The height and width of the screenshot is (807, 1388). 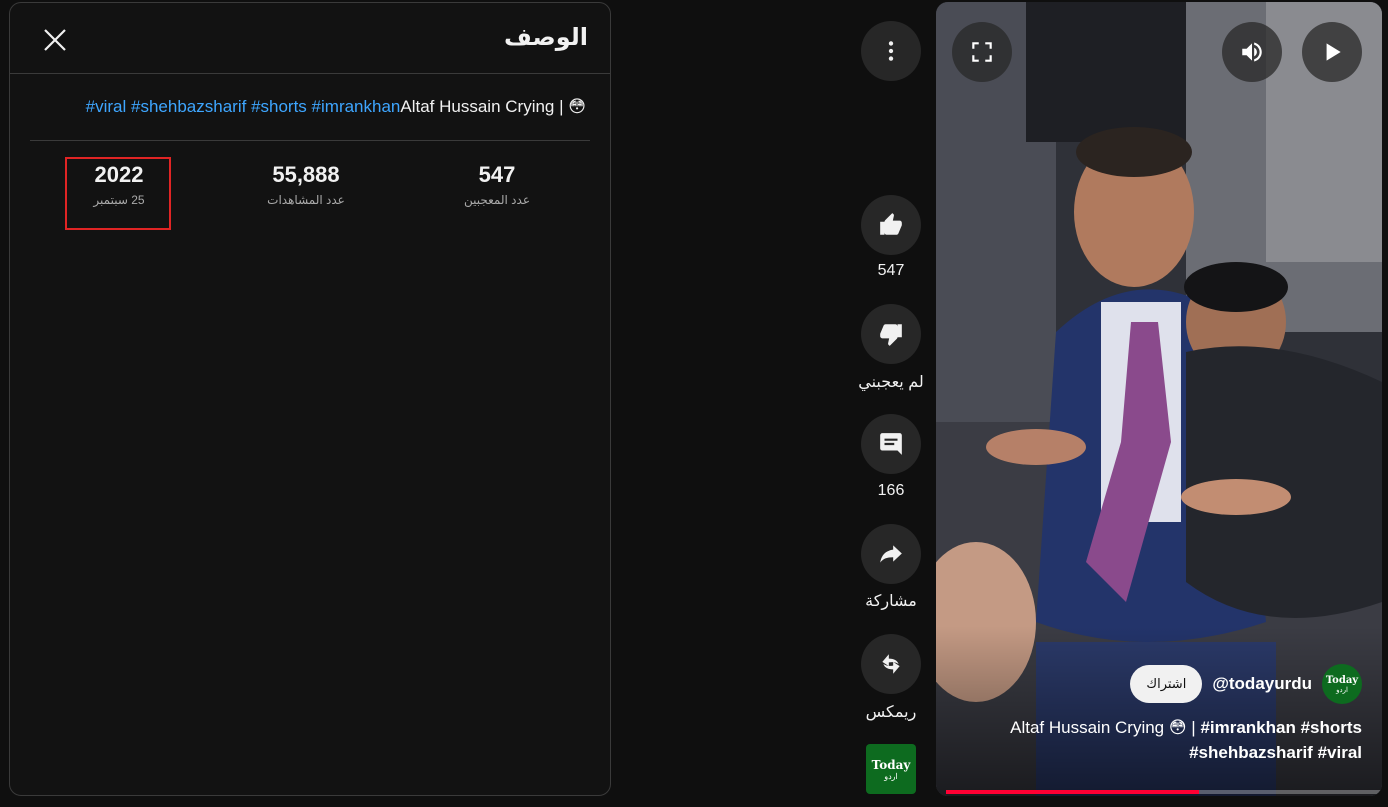 What do you see at coordinates (356, 106) in the screenshot?
I see `hashtag-imrankhan: #imrankhan` at bounding box center [356, 106].